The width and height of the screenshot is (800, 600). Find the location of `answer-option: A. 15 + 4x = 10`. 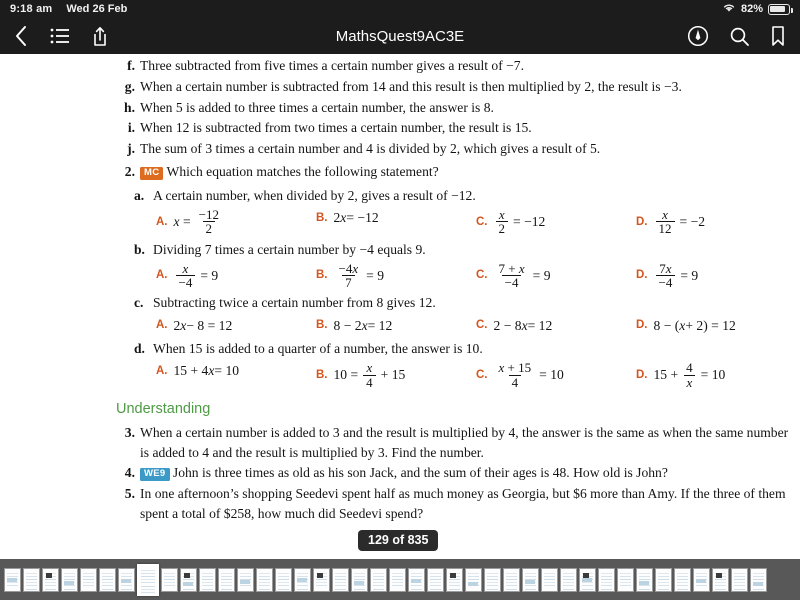

answer-option: A. 15 + 4x = 10 is located at coordinates (236, 370).